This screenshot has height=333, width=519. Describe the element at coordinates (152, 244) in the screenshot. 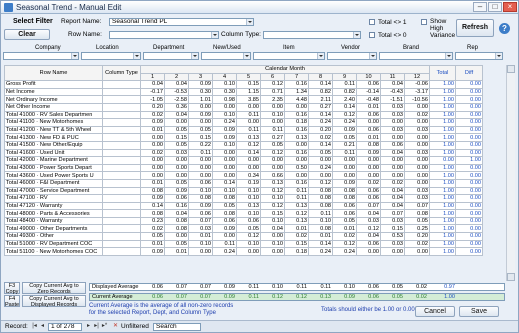

I see `month-value-cell: 0.01` at that location.